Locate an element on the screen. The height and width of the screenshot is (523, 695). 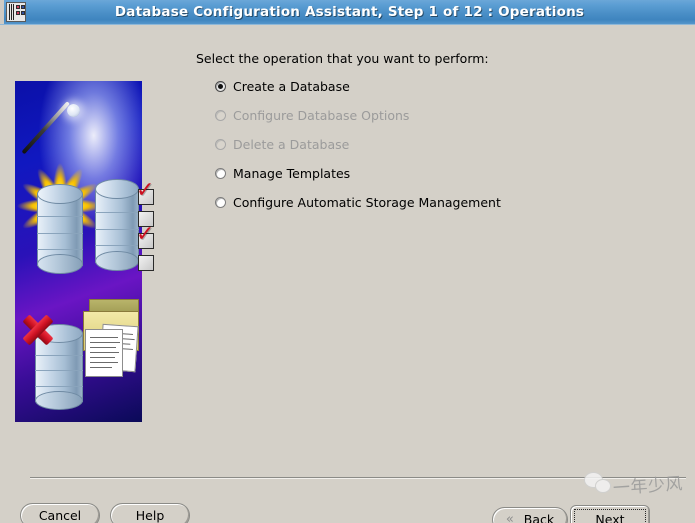
database-wizard-illustration: ✓ ✓ is located at coordinates (84, 251).